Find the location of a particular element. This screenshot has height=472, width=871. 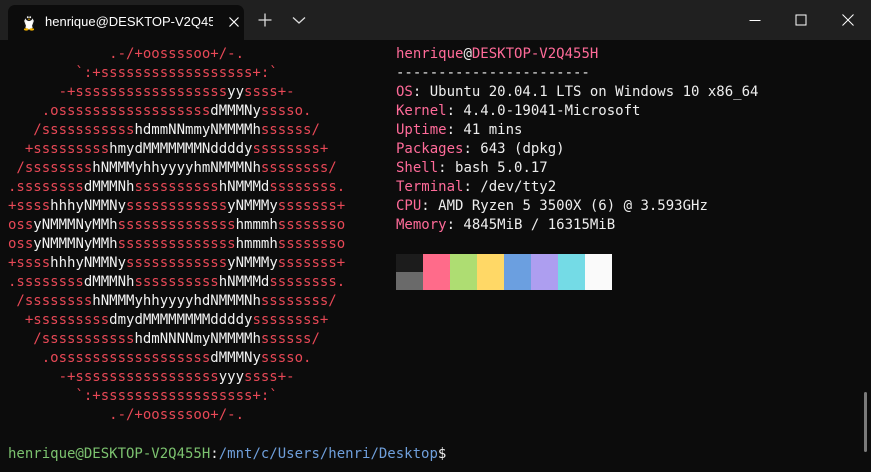

tab-title: henrique@DESKTOP-V2Q455H: /mn is located at coordinates (129, 21).